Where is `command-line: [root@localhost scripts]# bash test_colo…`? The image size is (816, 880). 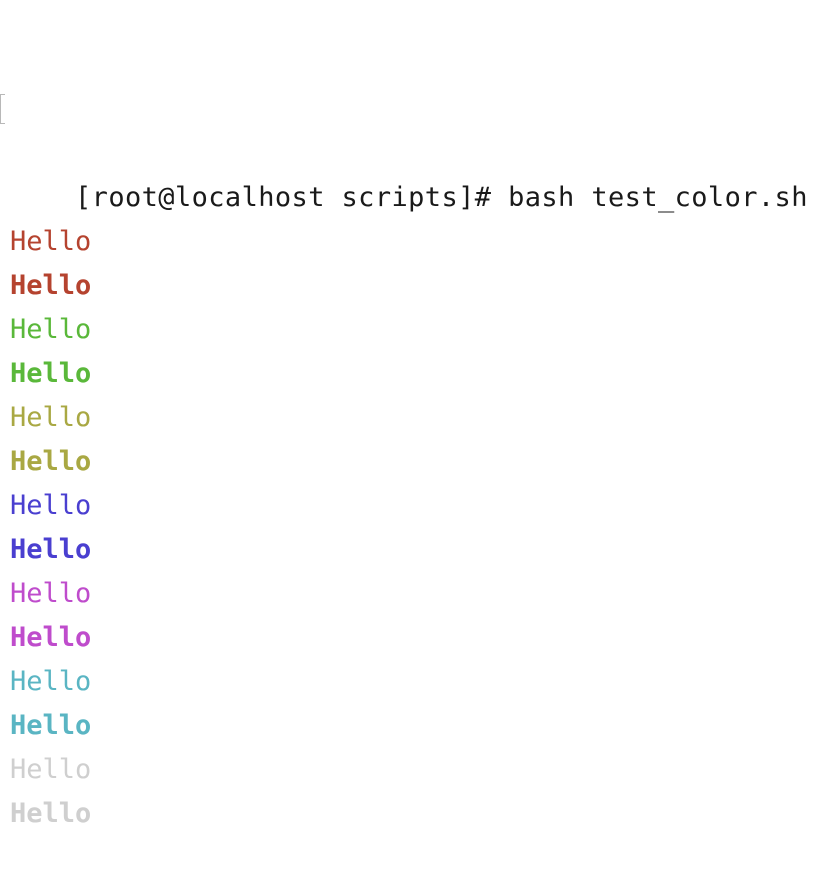
command-line: [root@localhost scripts]# bash test_colo… is located at coordinates (408, 150).